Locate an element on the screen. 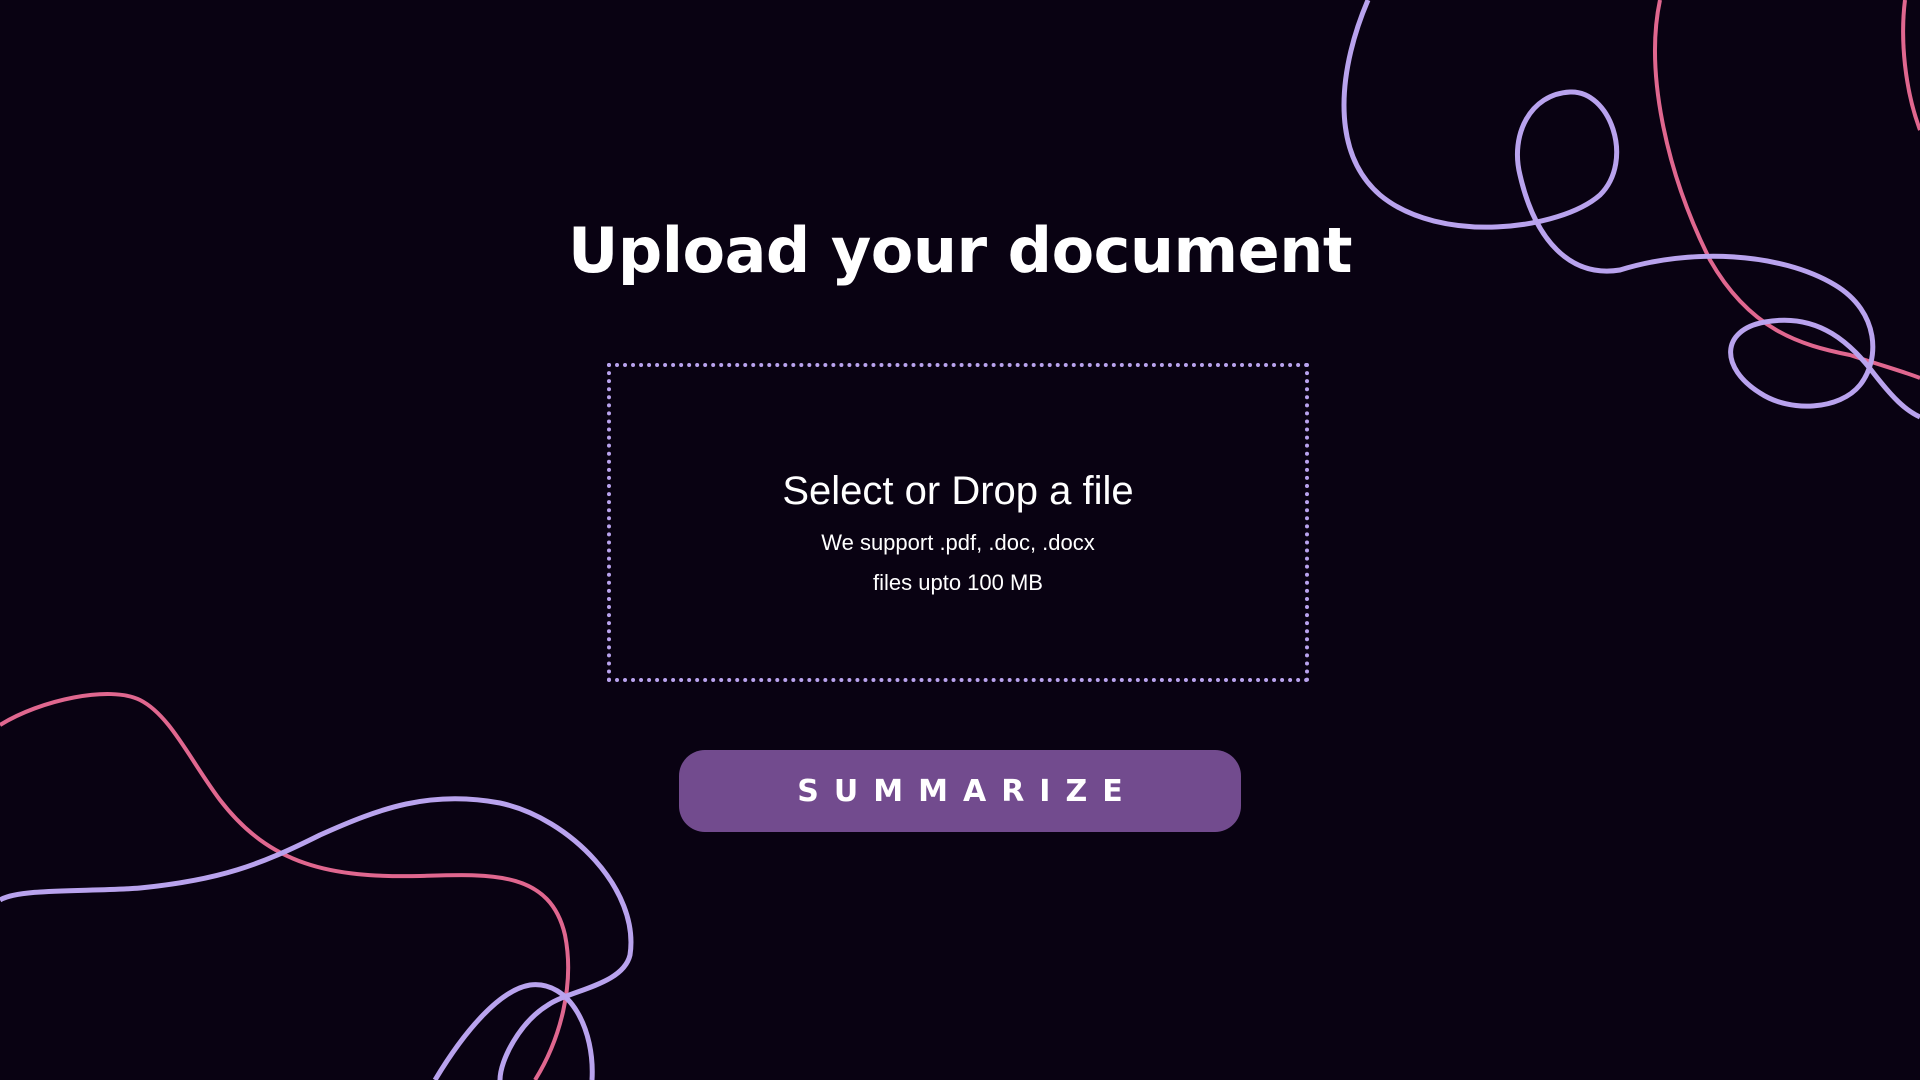  squiggle-bottom-left-pink is located at coordinates (285, 886).